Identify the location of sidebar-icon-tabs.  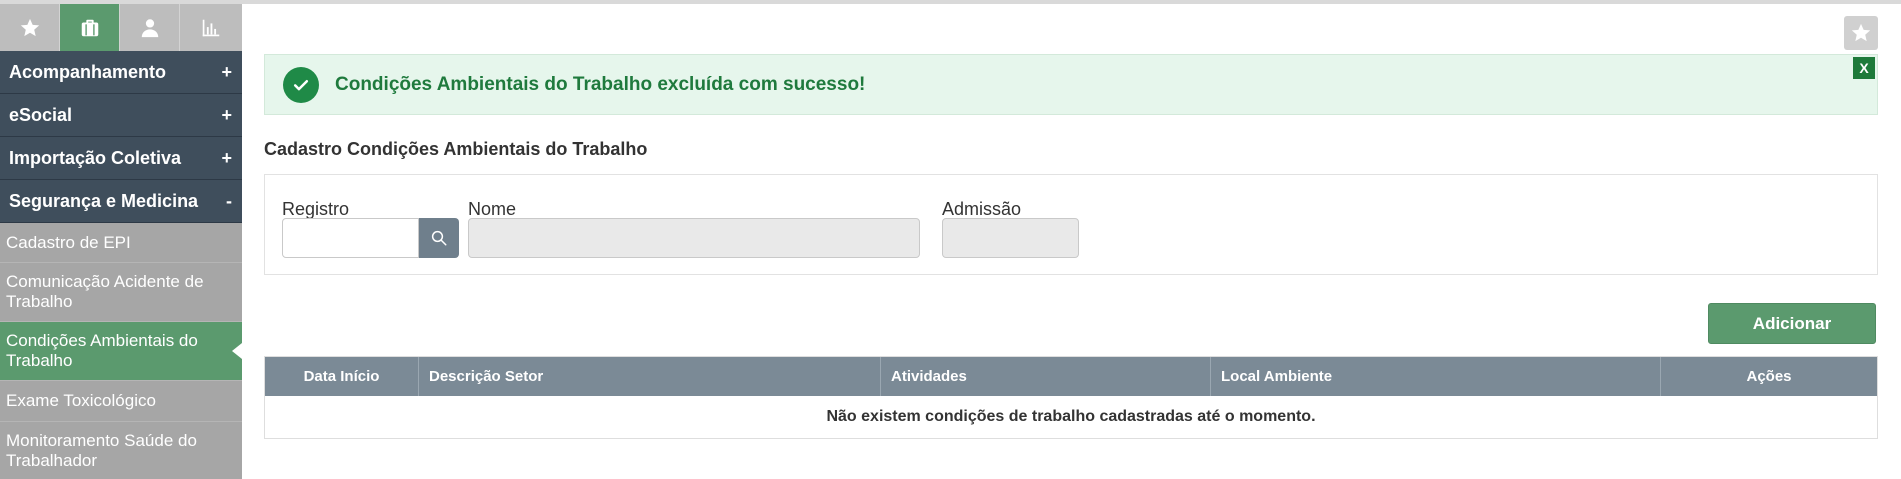
(121, 27).